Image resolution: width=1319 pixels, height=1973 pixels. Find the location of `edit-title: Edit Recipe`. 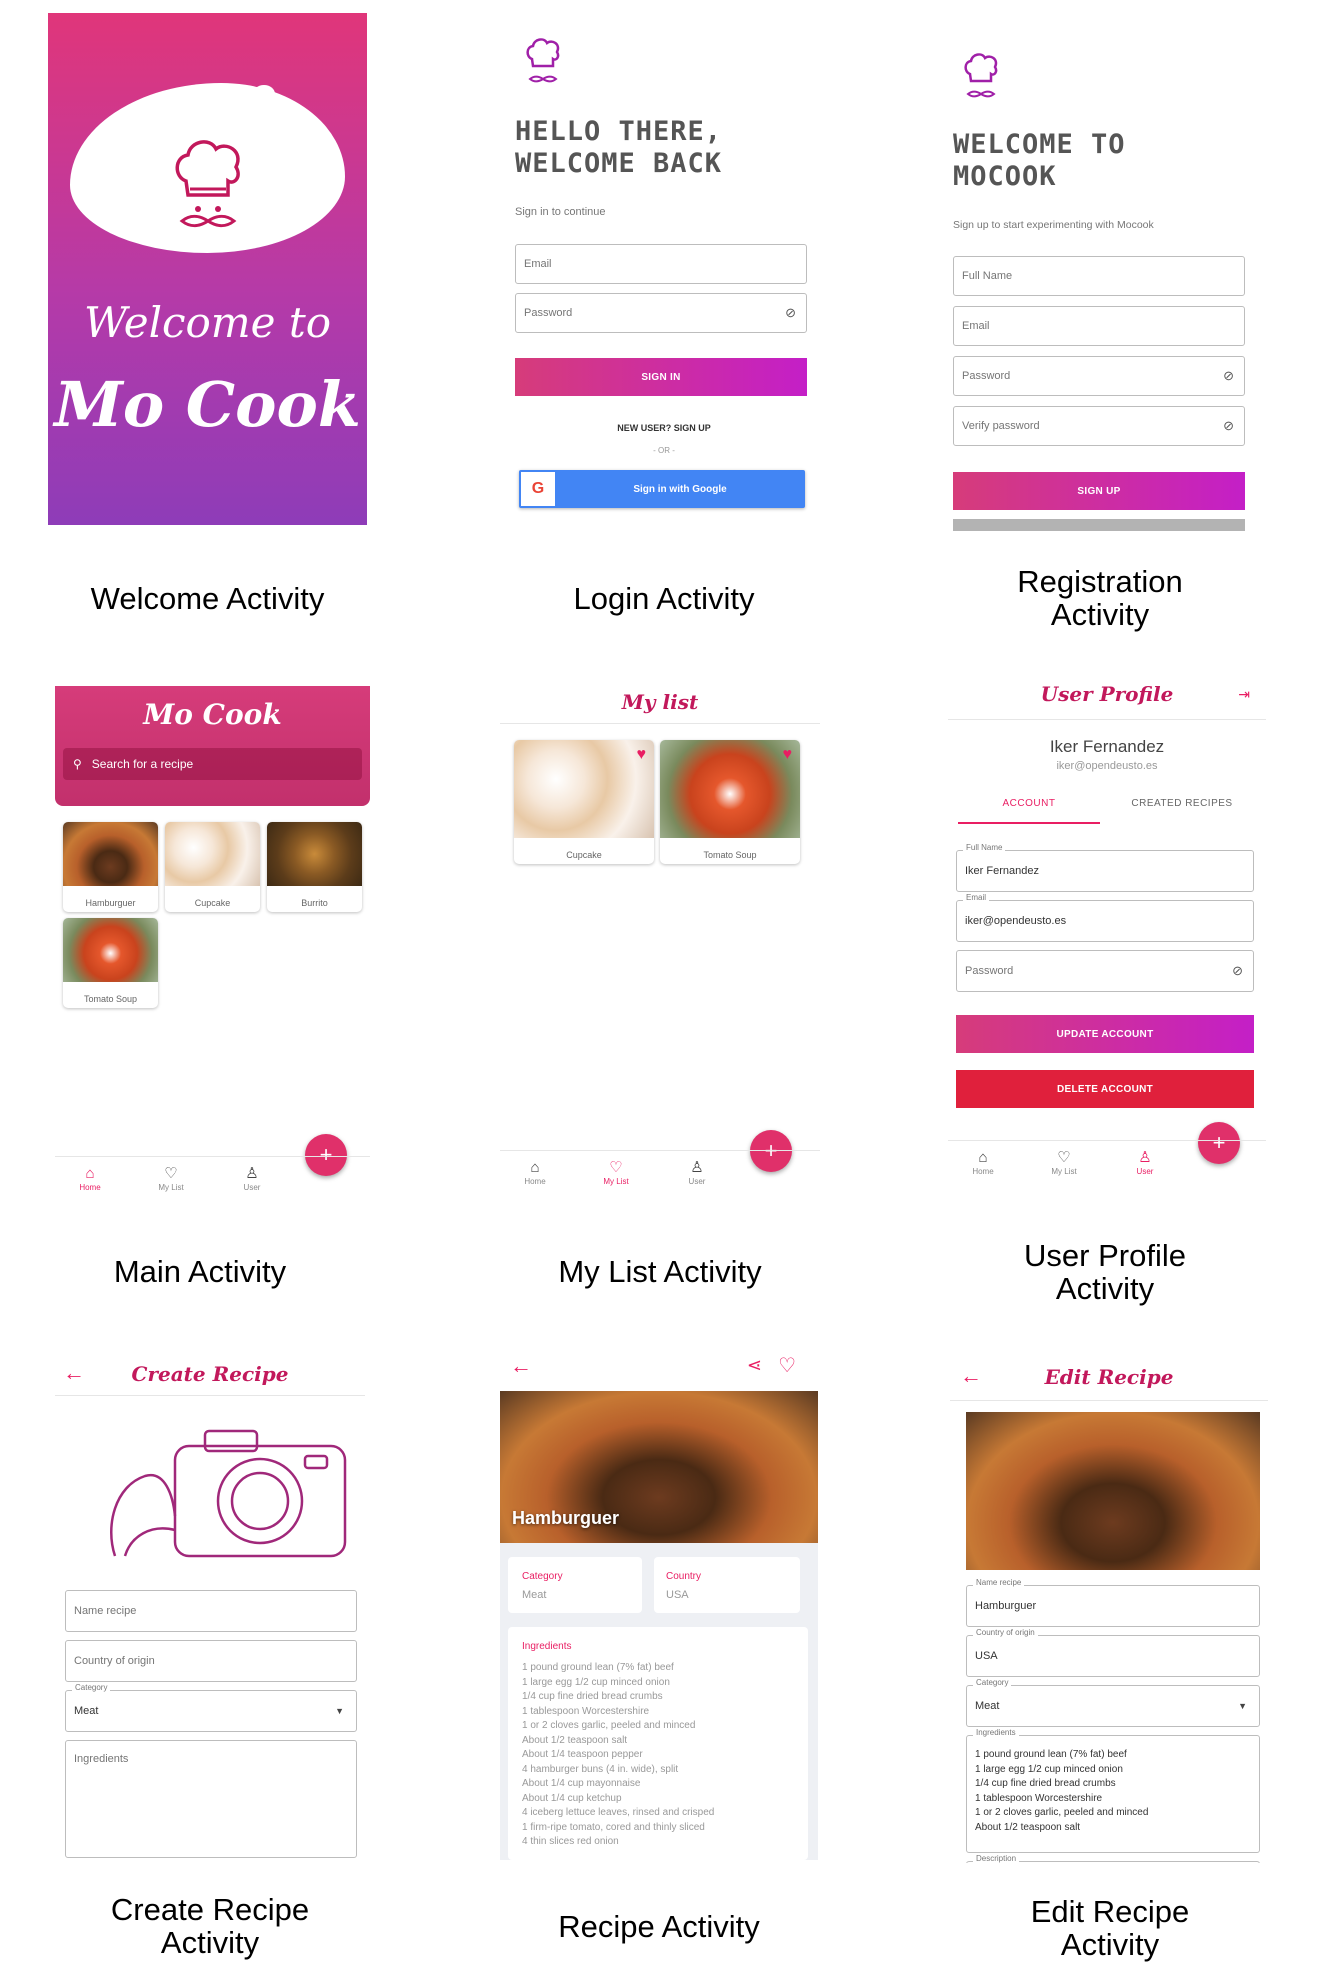

edit-title: Edit Recipe is located at coordinates (1109, 1377).